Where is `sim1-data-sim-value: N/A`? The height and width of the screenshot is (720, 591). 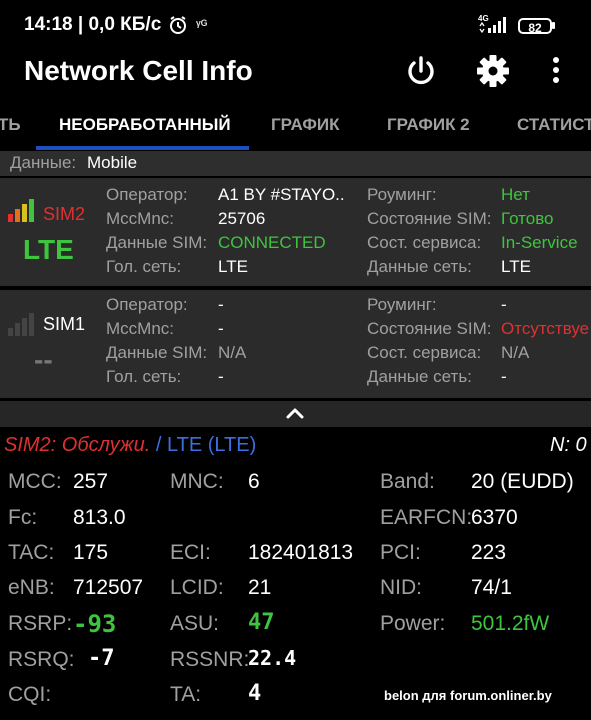
sim1-data-sim-value: N/A is located at coordinates (232, 352).